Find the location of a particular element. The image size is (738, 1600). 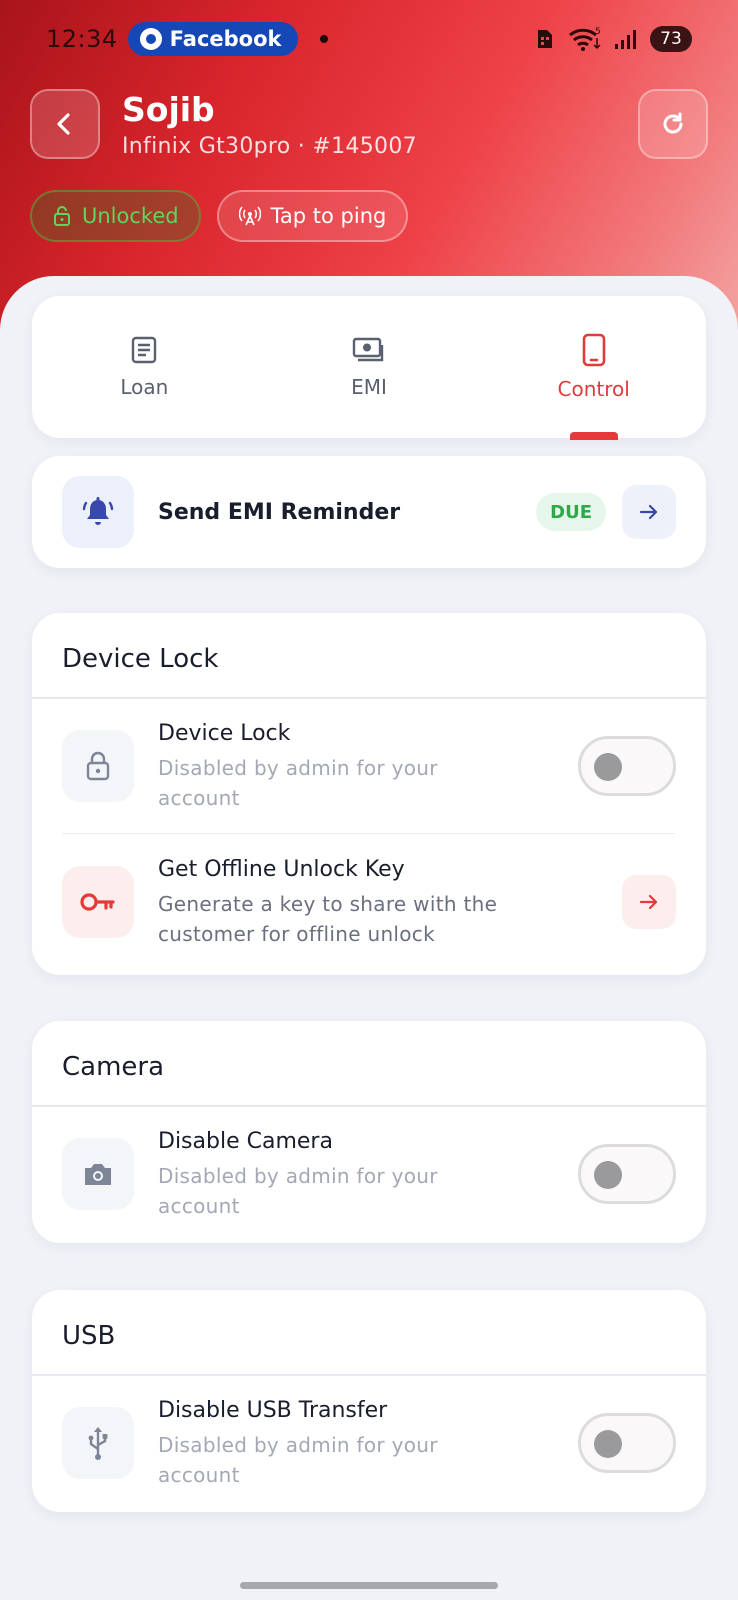

camera-section-title: Camera is located at coordinates (369, 1064).